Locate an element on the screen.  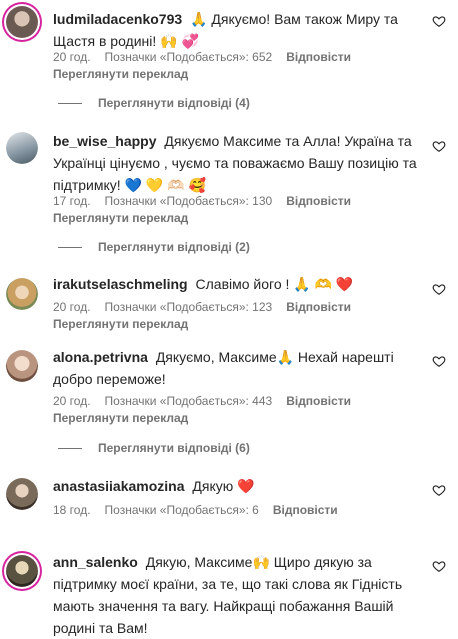
view-replies-button: Переглянути відповіді (2) is located at coordinates (154, 247).